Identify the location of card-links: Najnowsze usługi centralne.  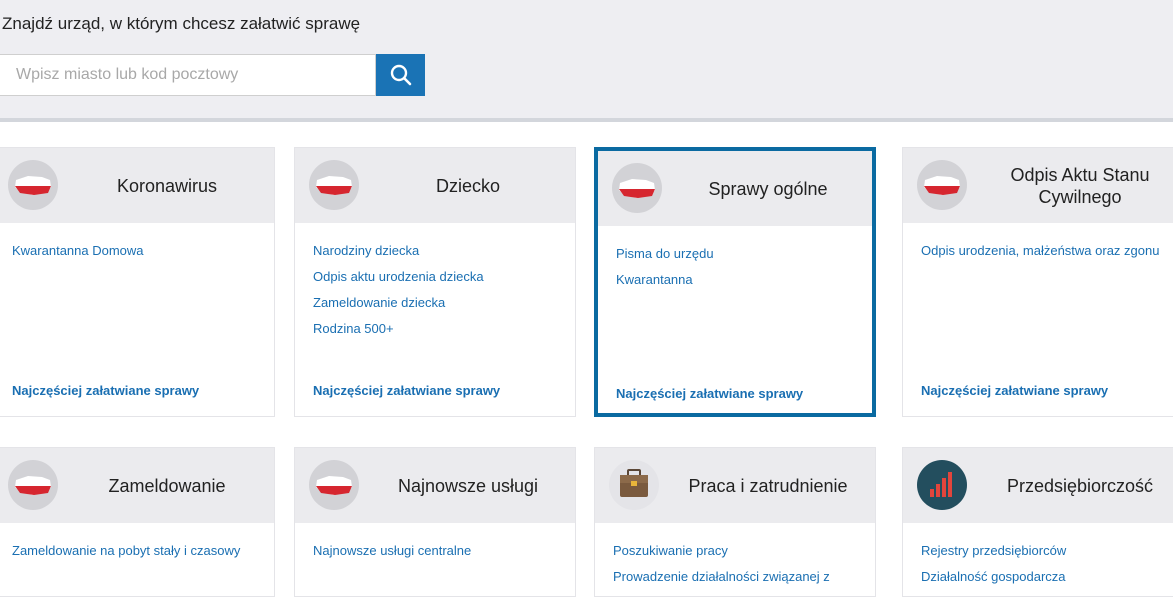
(439, 556).